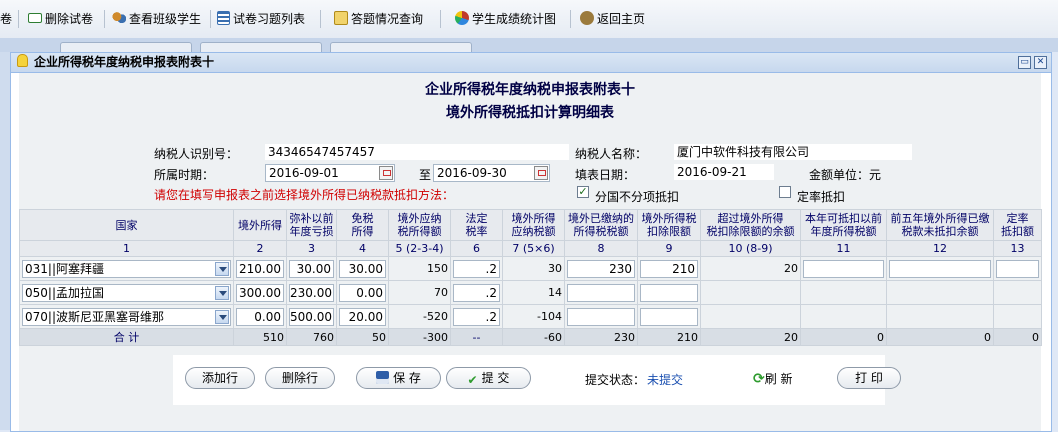  Describe the element at coordinates (362, 292) in the screenshot. I see `exempt-income-input: 0.00` at that location.